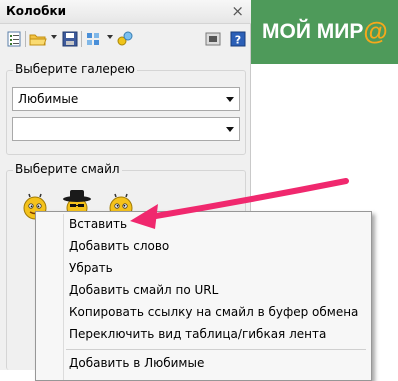  Describe the element at coordinates (36, 11) in the screenshot. I see `panel-title: Колобки` at that location.